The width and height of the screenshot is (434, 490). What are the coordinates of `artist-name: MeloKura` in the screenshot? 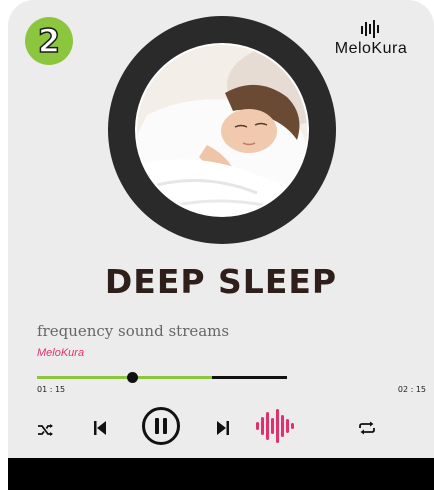 It's located at (61, 353).